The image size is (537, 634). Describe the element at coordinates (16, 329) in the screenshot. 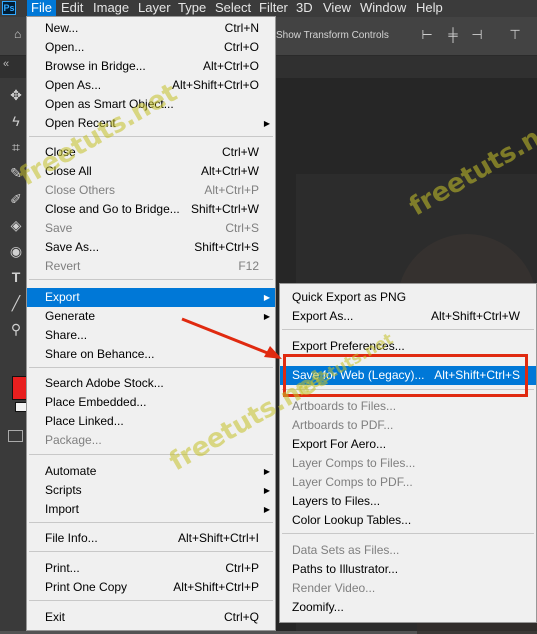

I see `zoom-icon: ⚲` at that location.